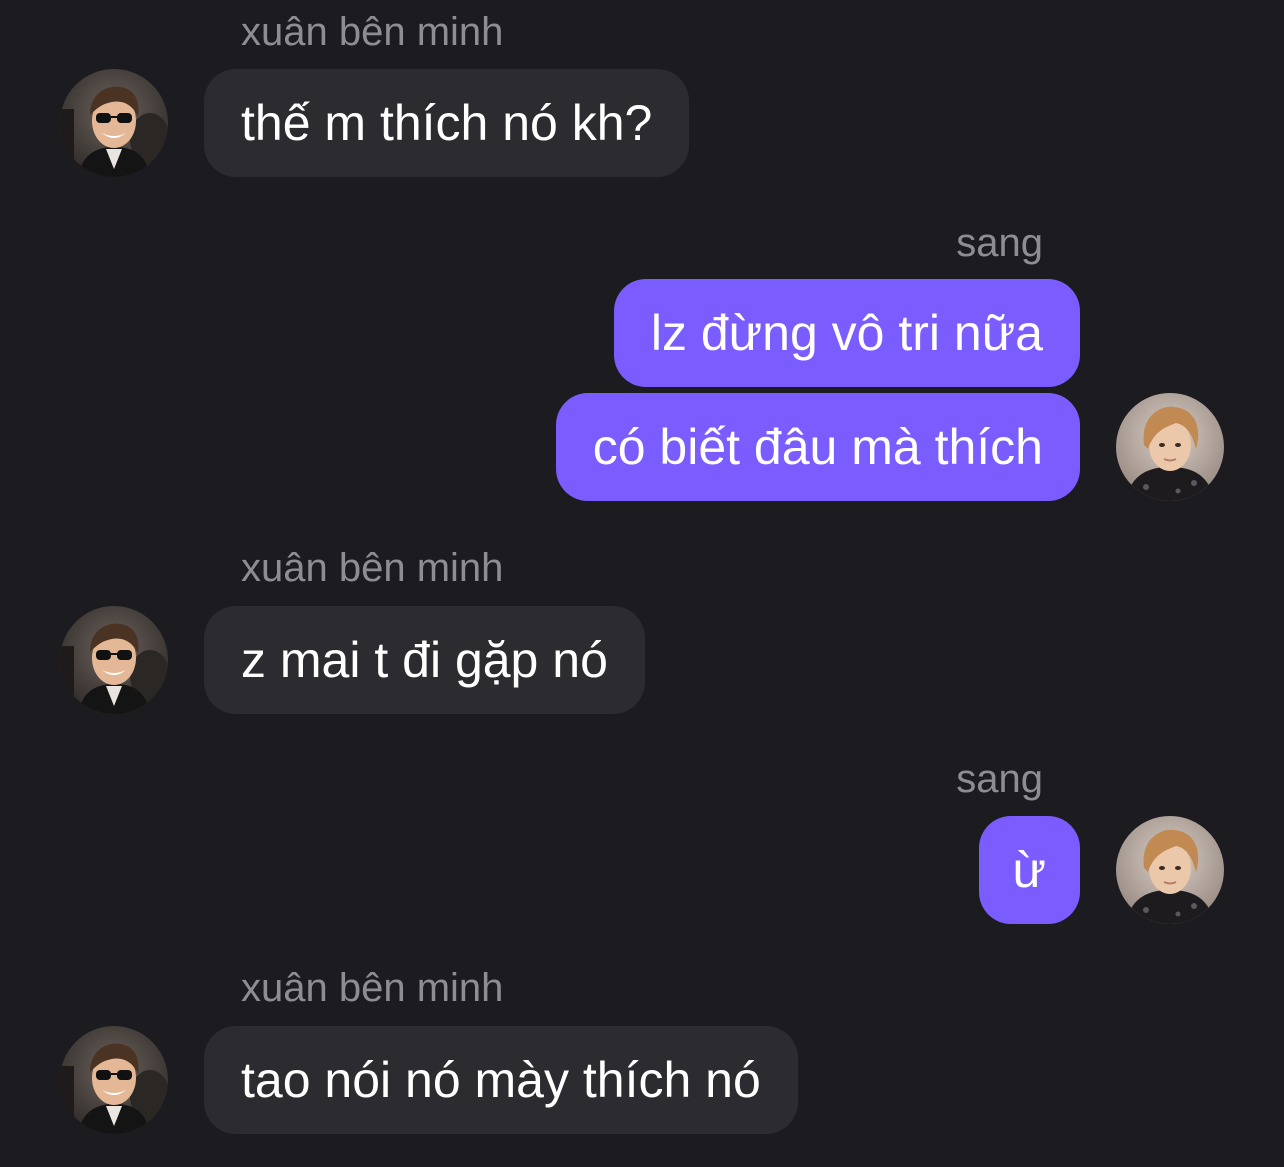 The width and height of the screenshot is (1284, 1167). I want to click on message-bubble-outgoing: ừ, so click(1029, 870).